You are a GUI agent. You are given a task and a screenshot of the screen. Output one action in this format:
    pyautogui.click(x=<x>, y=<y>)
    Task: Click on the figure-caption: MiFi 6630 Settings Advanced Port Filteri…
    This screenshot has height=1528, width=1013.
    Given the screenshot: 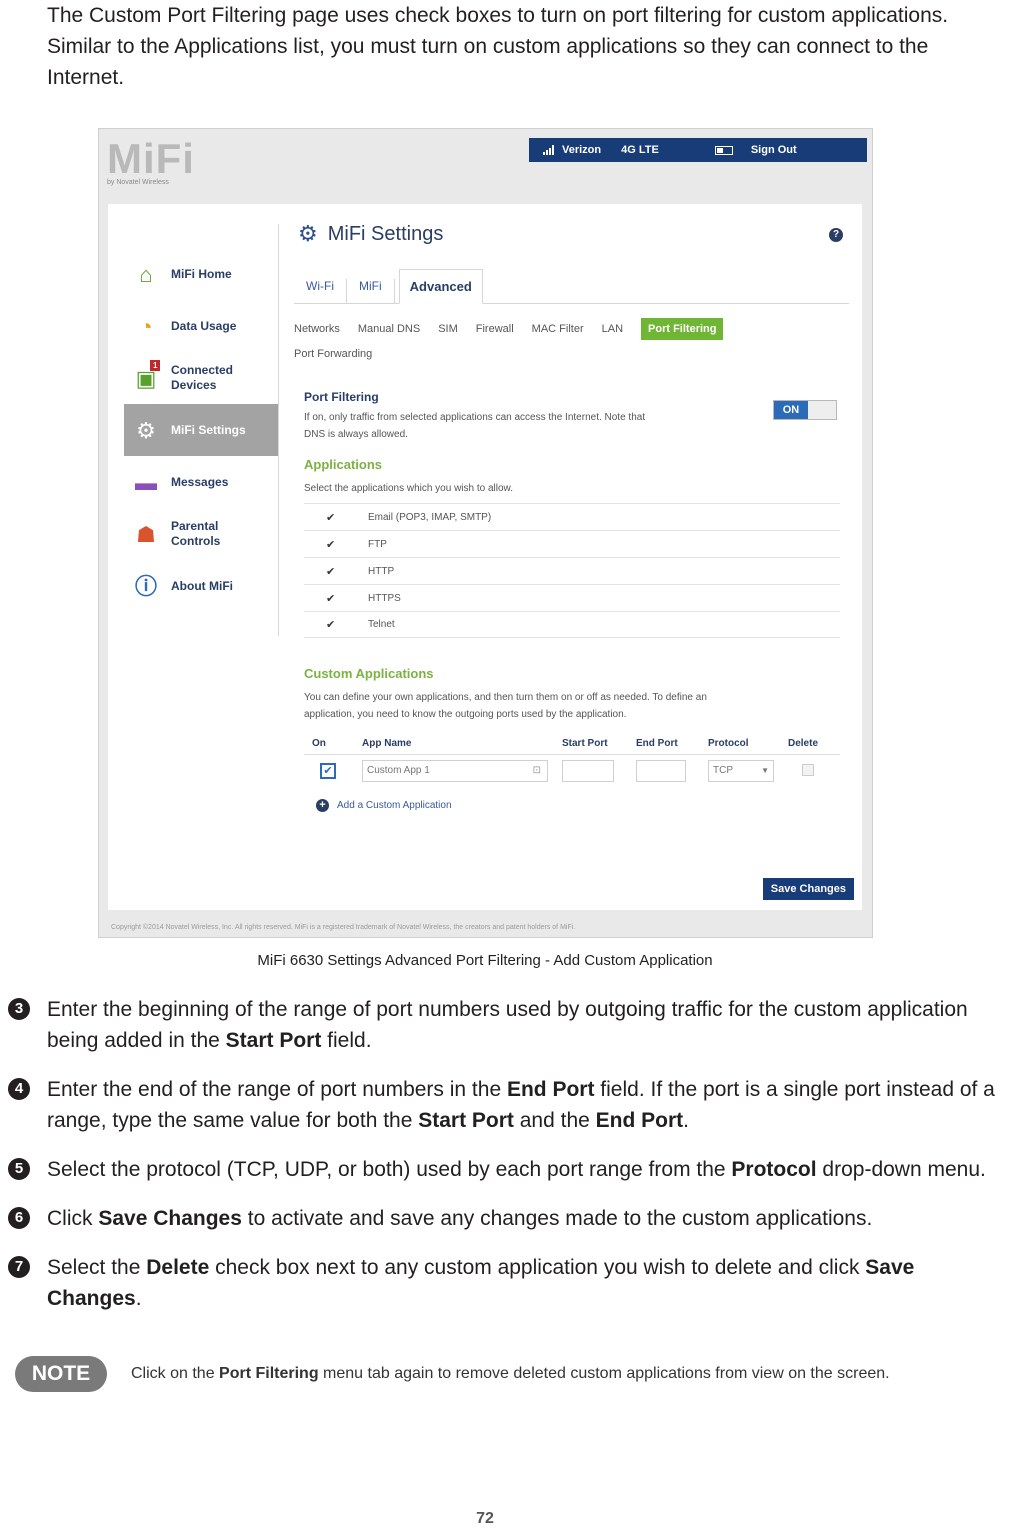 What is the action you would take?
    pyautogui.click(x=485, y=960)
    